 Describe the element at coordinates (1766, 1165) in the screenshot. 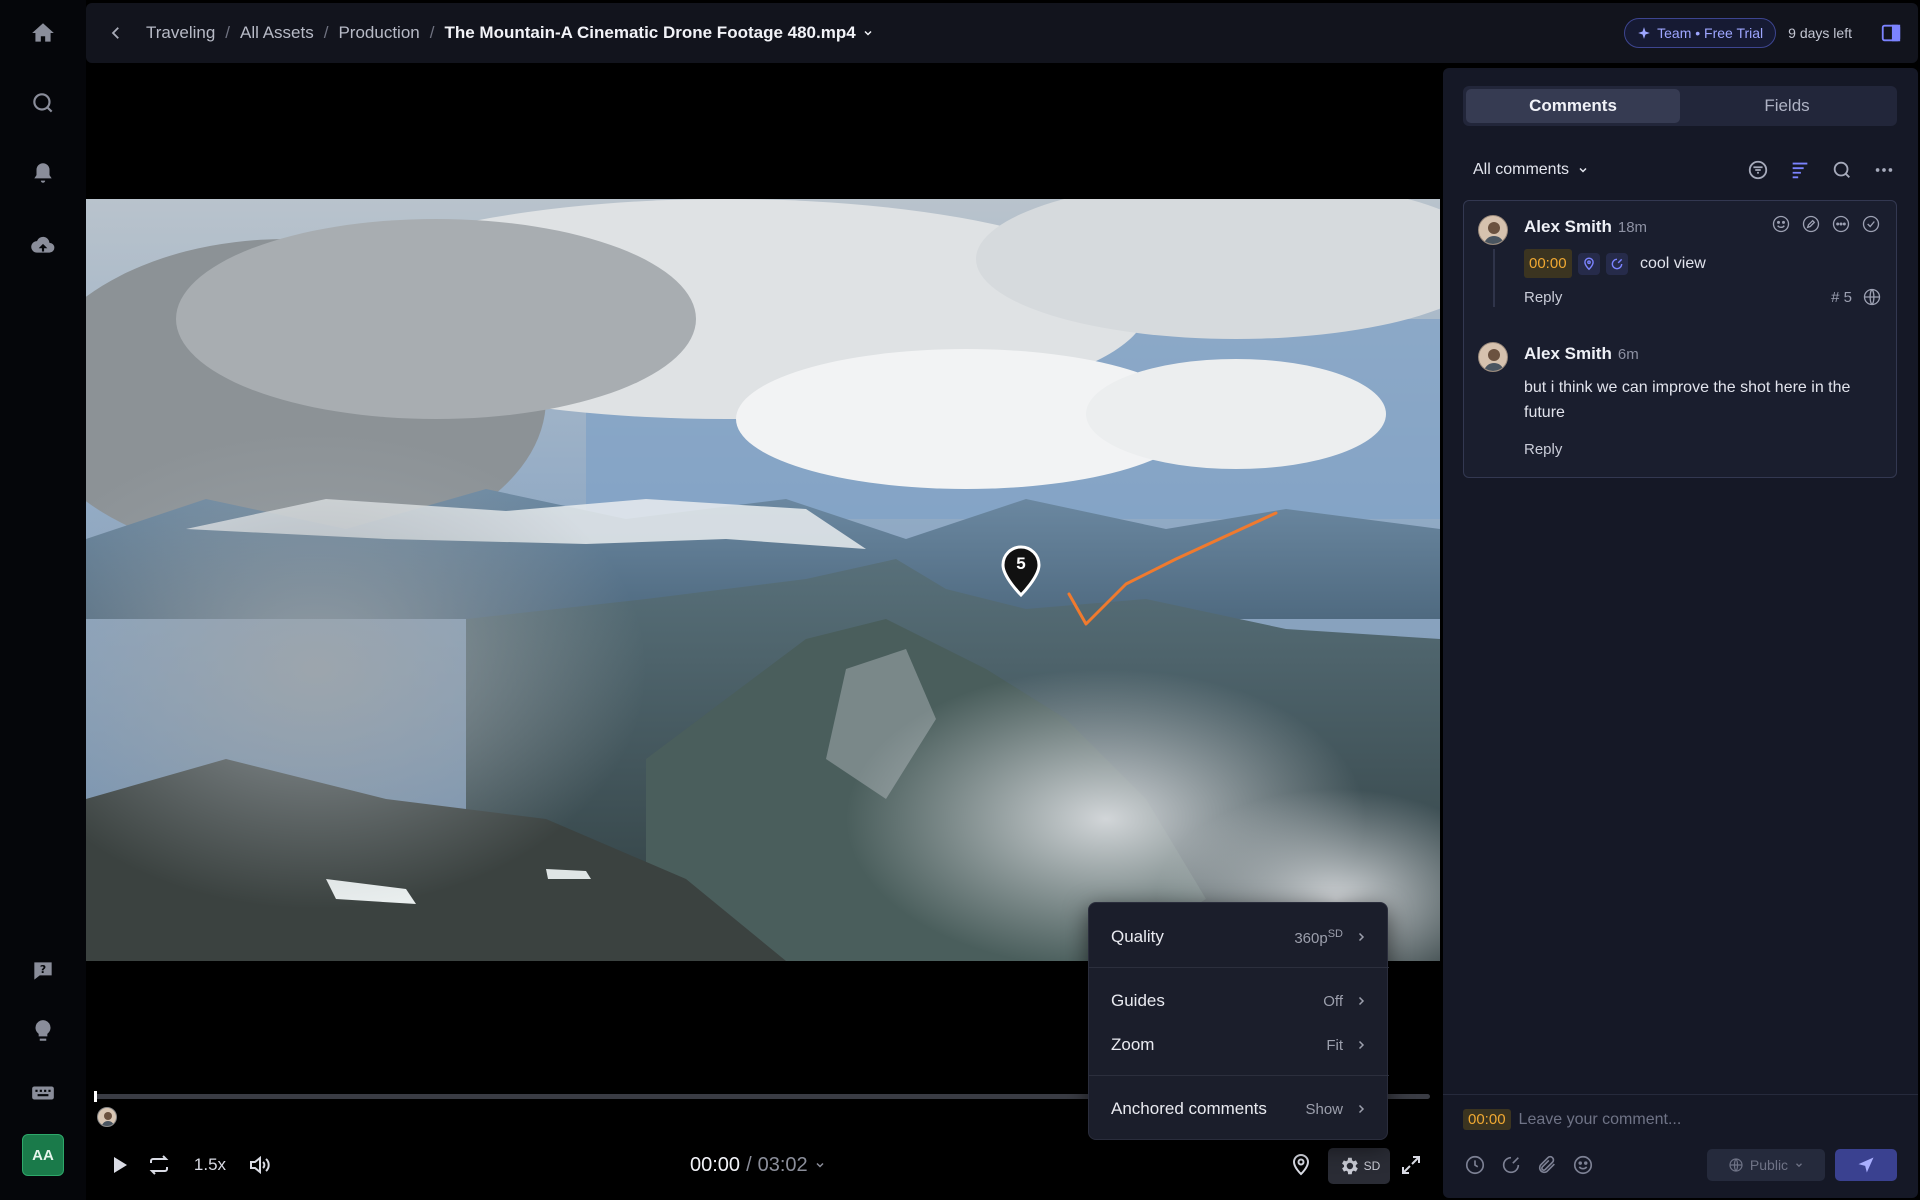

I see `visibility-dropdown: Public` at that location.